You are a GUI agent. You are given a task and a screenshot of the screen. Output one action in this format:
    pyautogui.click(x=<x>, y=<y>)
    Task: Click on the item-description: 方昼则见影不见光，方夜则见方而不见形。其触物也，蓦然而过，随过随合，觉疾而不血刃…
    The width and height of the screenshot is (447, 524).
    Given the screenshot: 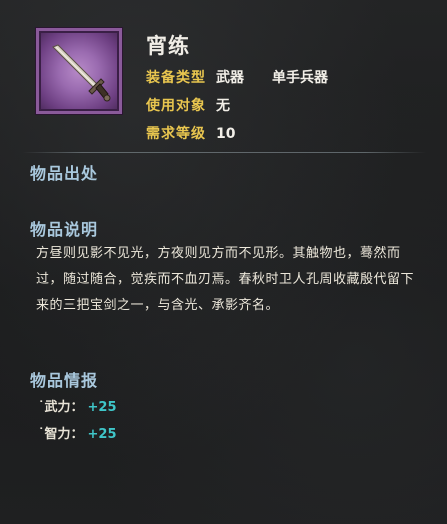 What is the action you would take?
    pyautogui.click(x=225, y=279)
    